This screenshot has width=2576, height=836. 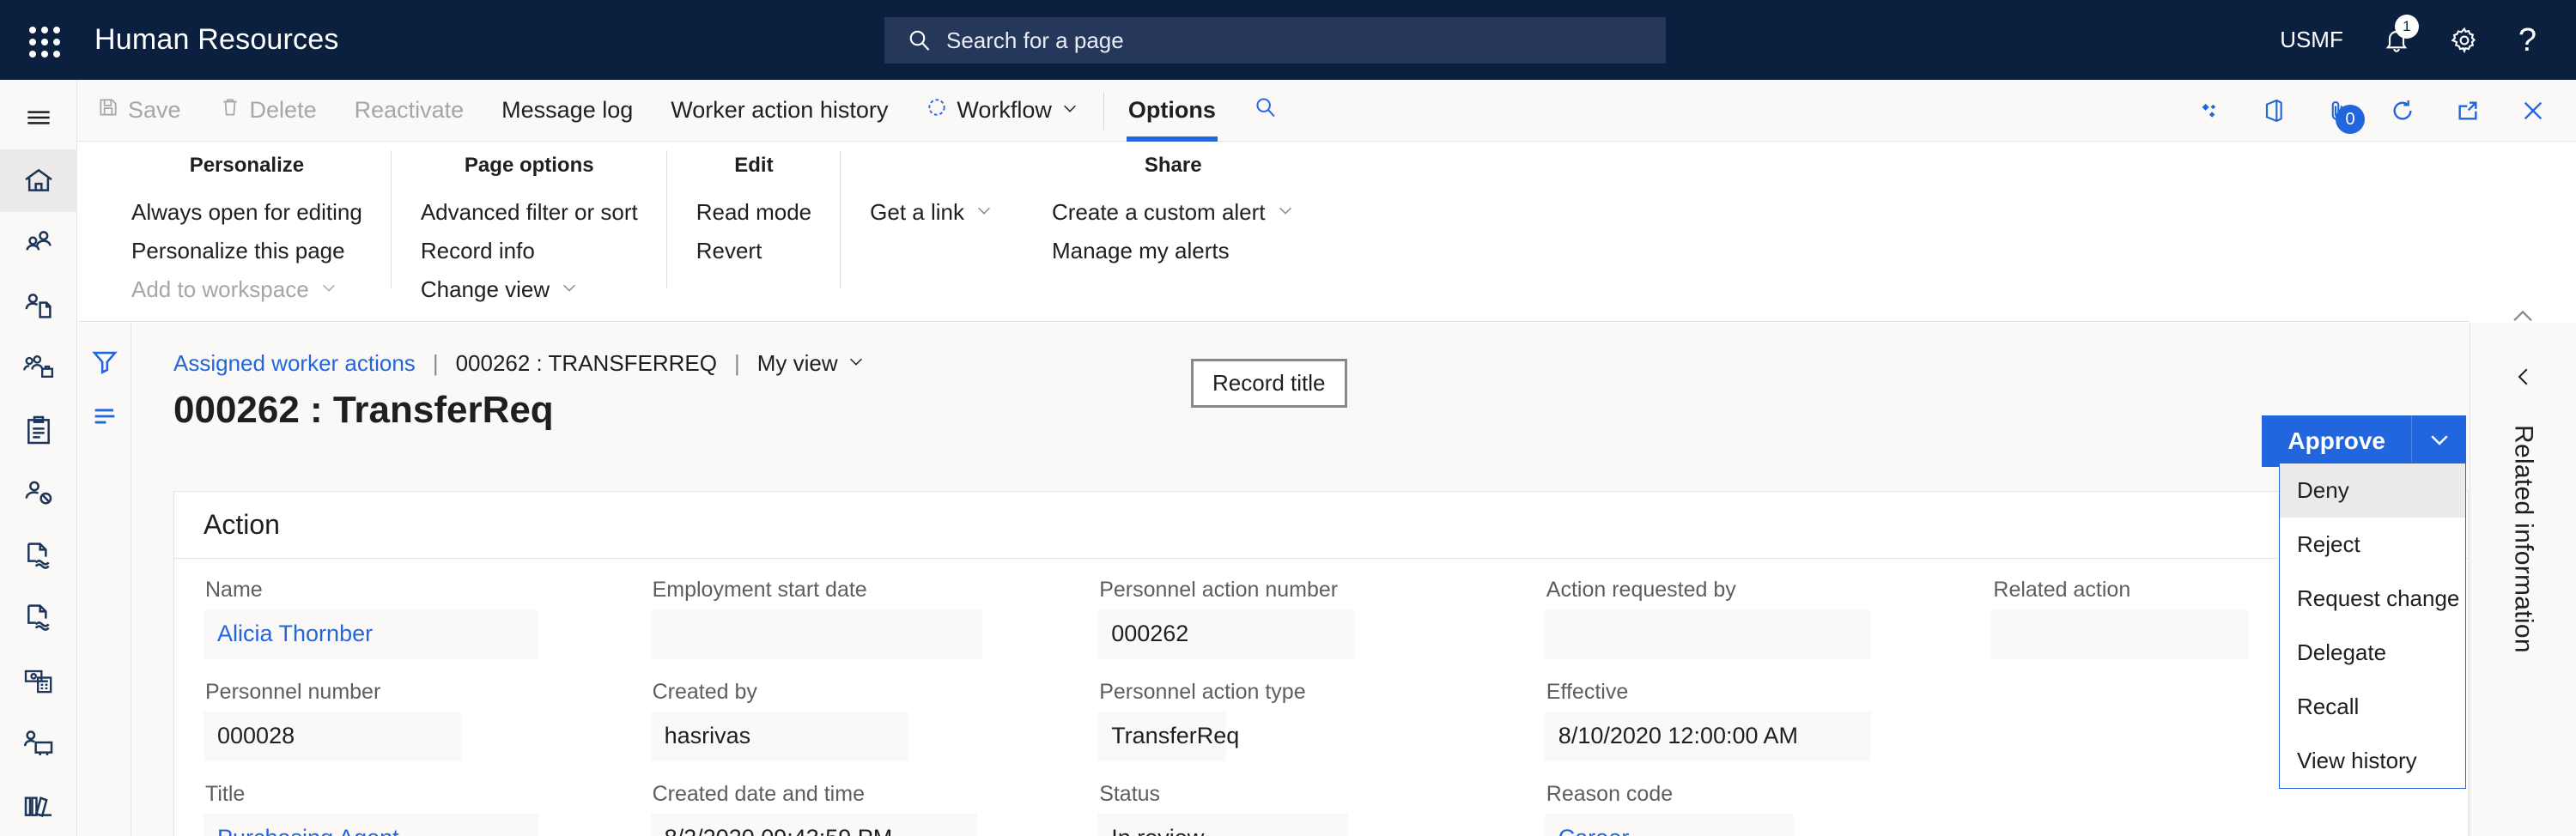 I want to click on workflow-icon, so click(x=937, y=110).